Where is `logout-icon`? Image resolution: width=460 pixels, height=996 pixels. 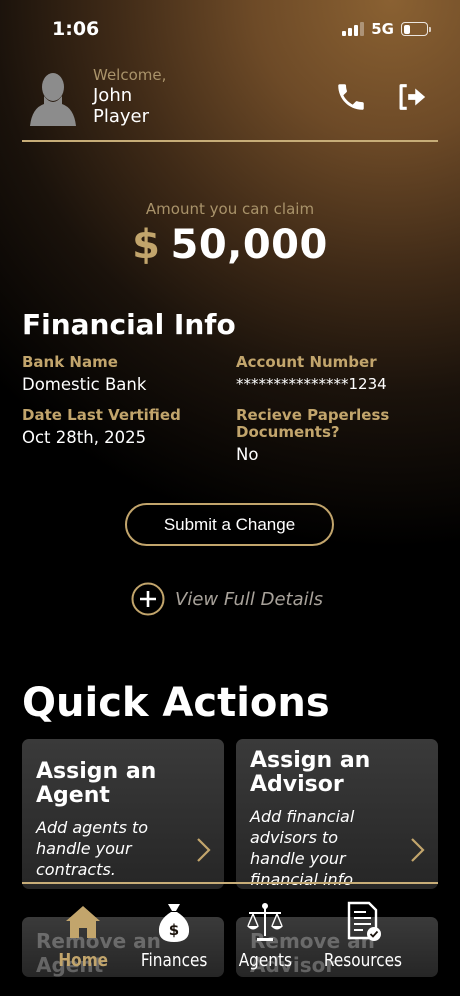 logout-icon is located at coordinates (411, 97).